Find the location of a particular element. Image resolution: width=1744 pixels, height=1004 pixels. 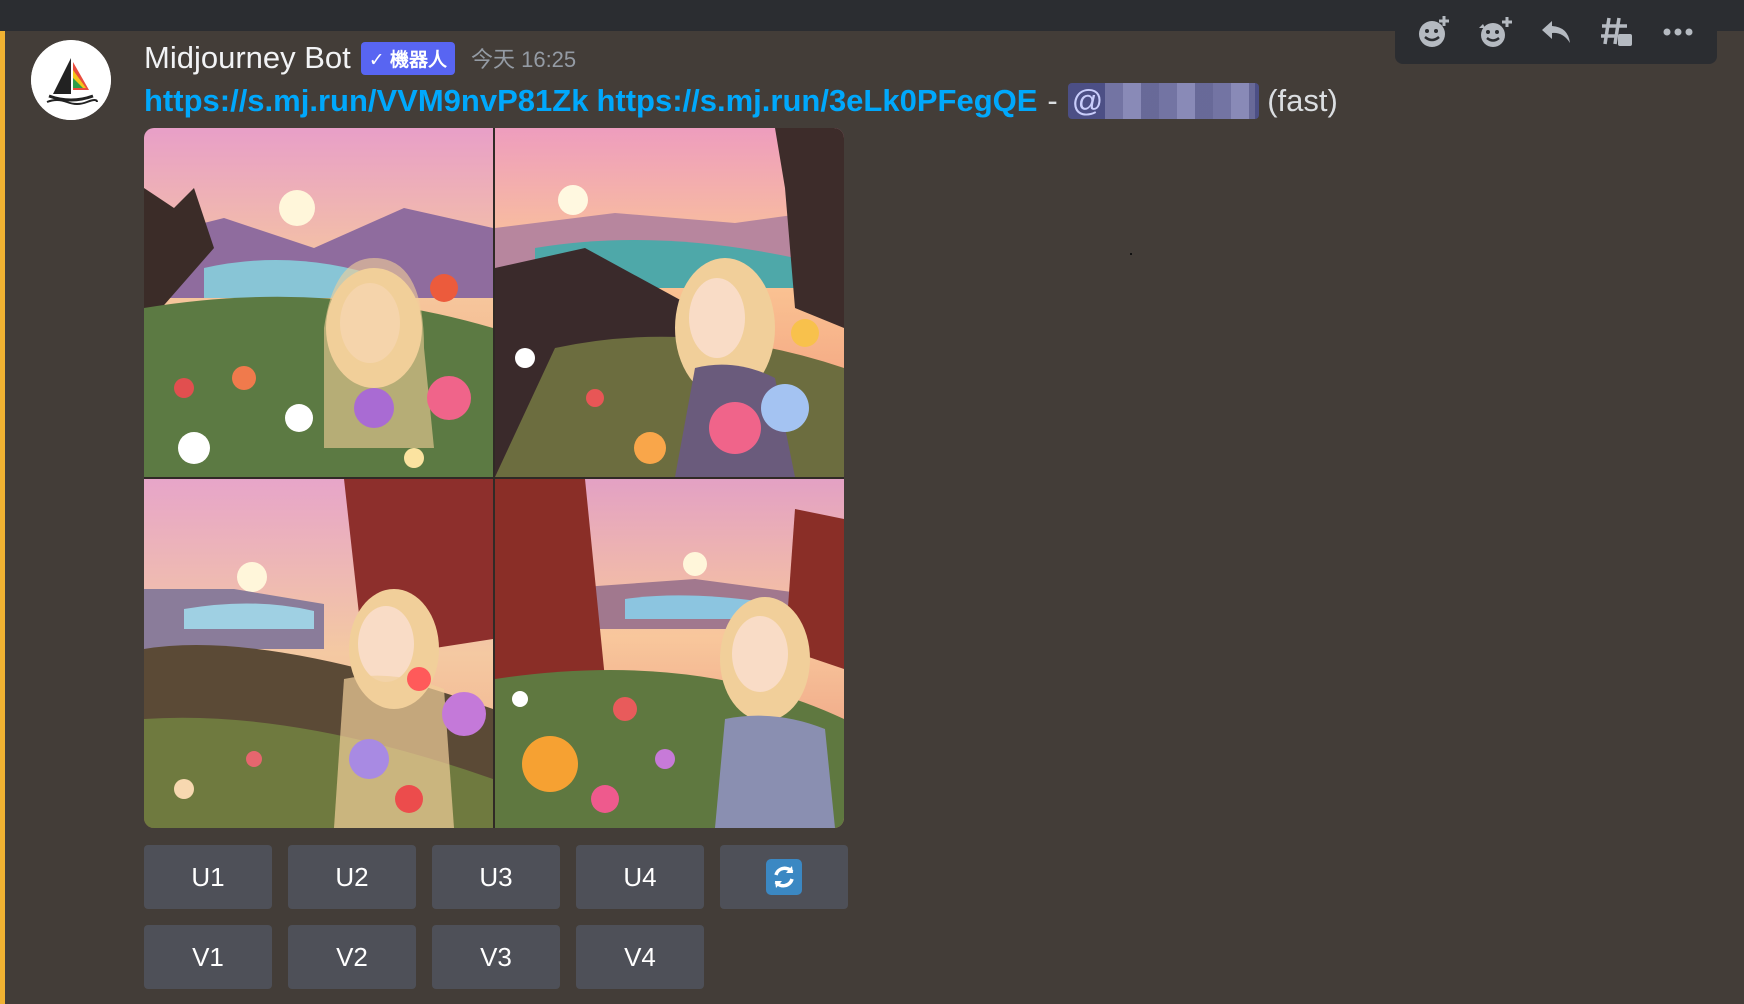

create-thread-icon is located at coordinates (1617, 32).